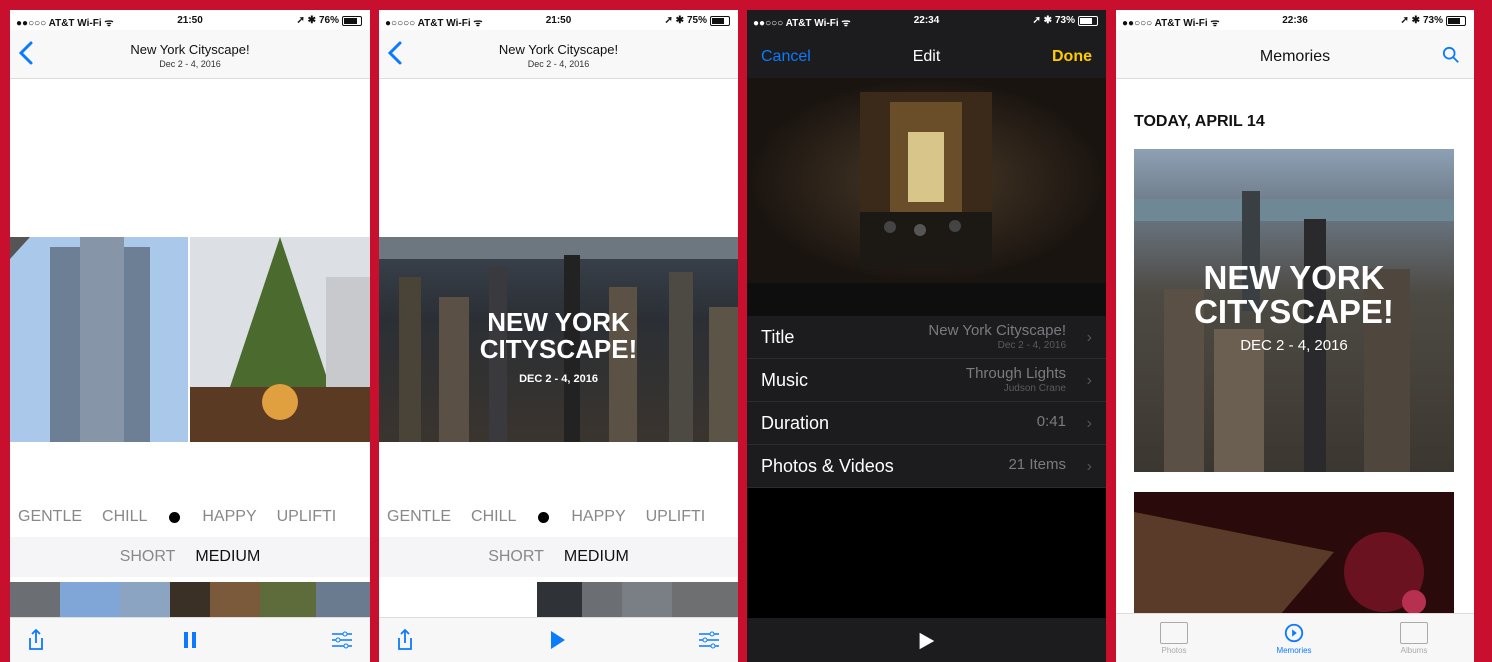 This screenshot has width=1492, height=662. I want to click on status-bar: ●●○○○ AT&T Wi-Fi ᯤ 22:34 ➚ ✱ 73%, so click(926, 20).